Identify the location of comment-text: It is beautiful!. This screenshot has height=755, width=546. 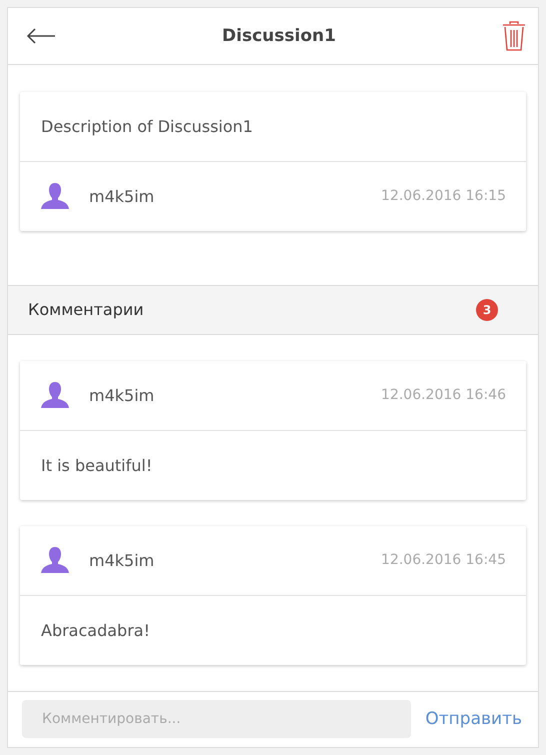
(96, 465).